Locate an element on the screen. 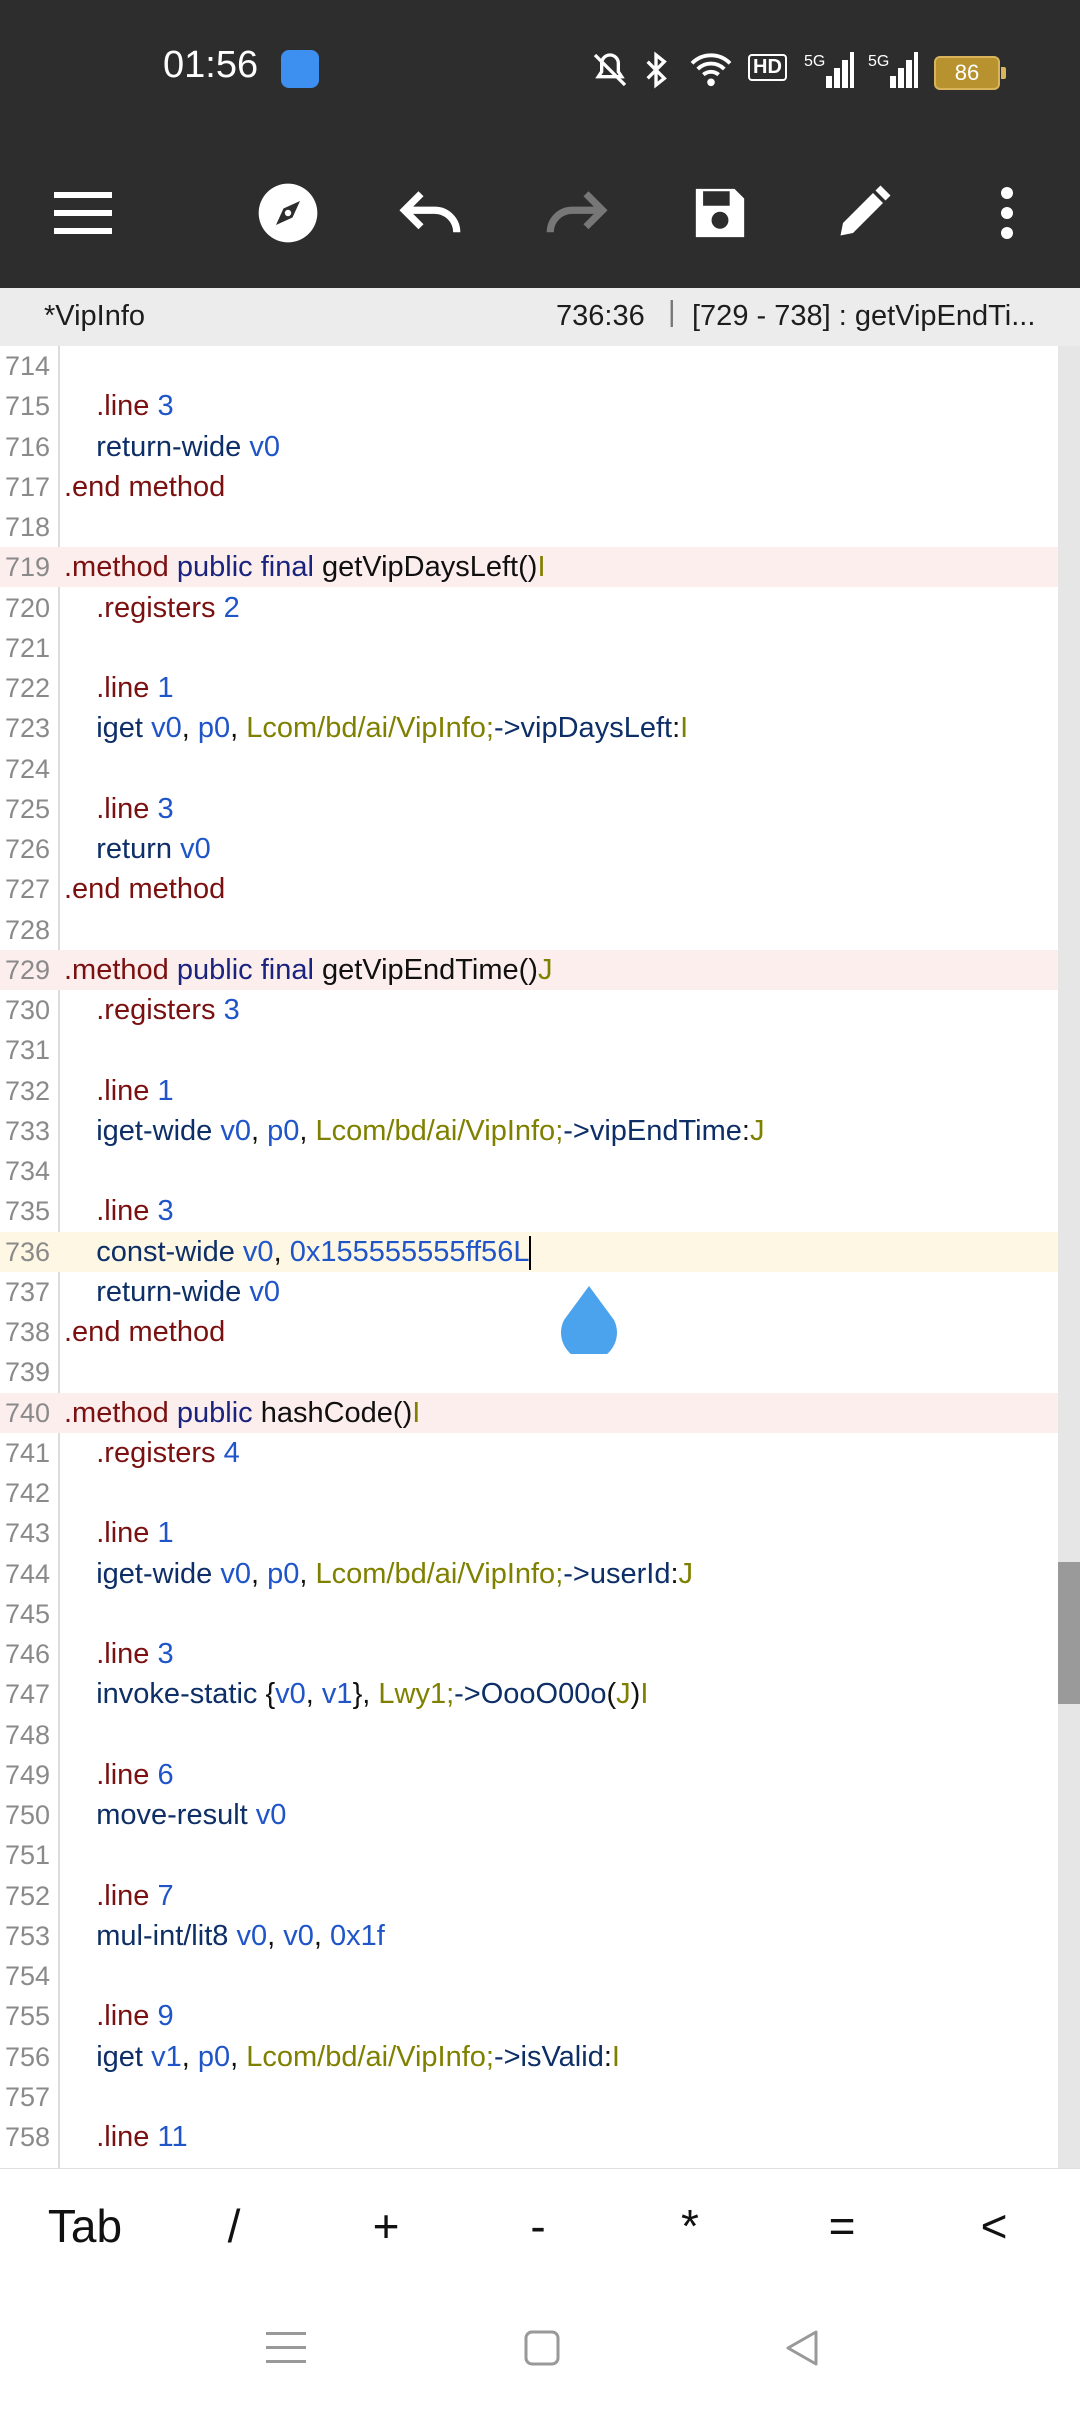  key-asterisk: * is located at coordinates (690, 2226).